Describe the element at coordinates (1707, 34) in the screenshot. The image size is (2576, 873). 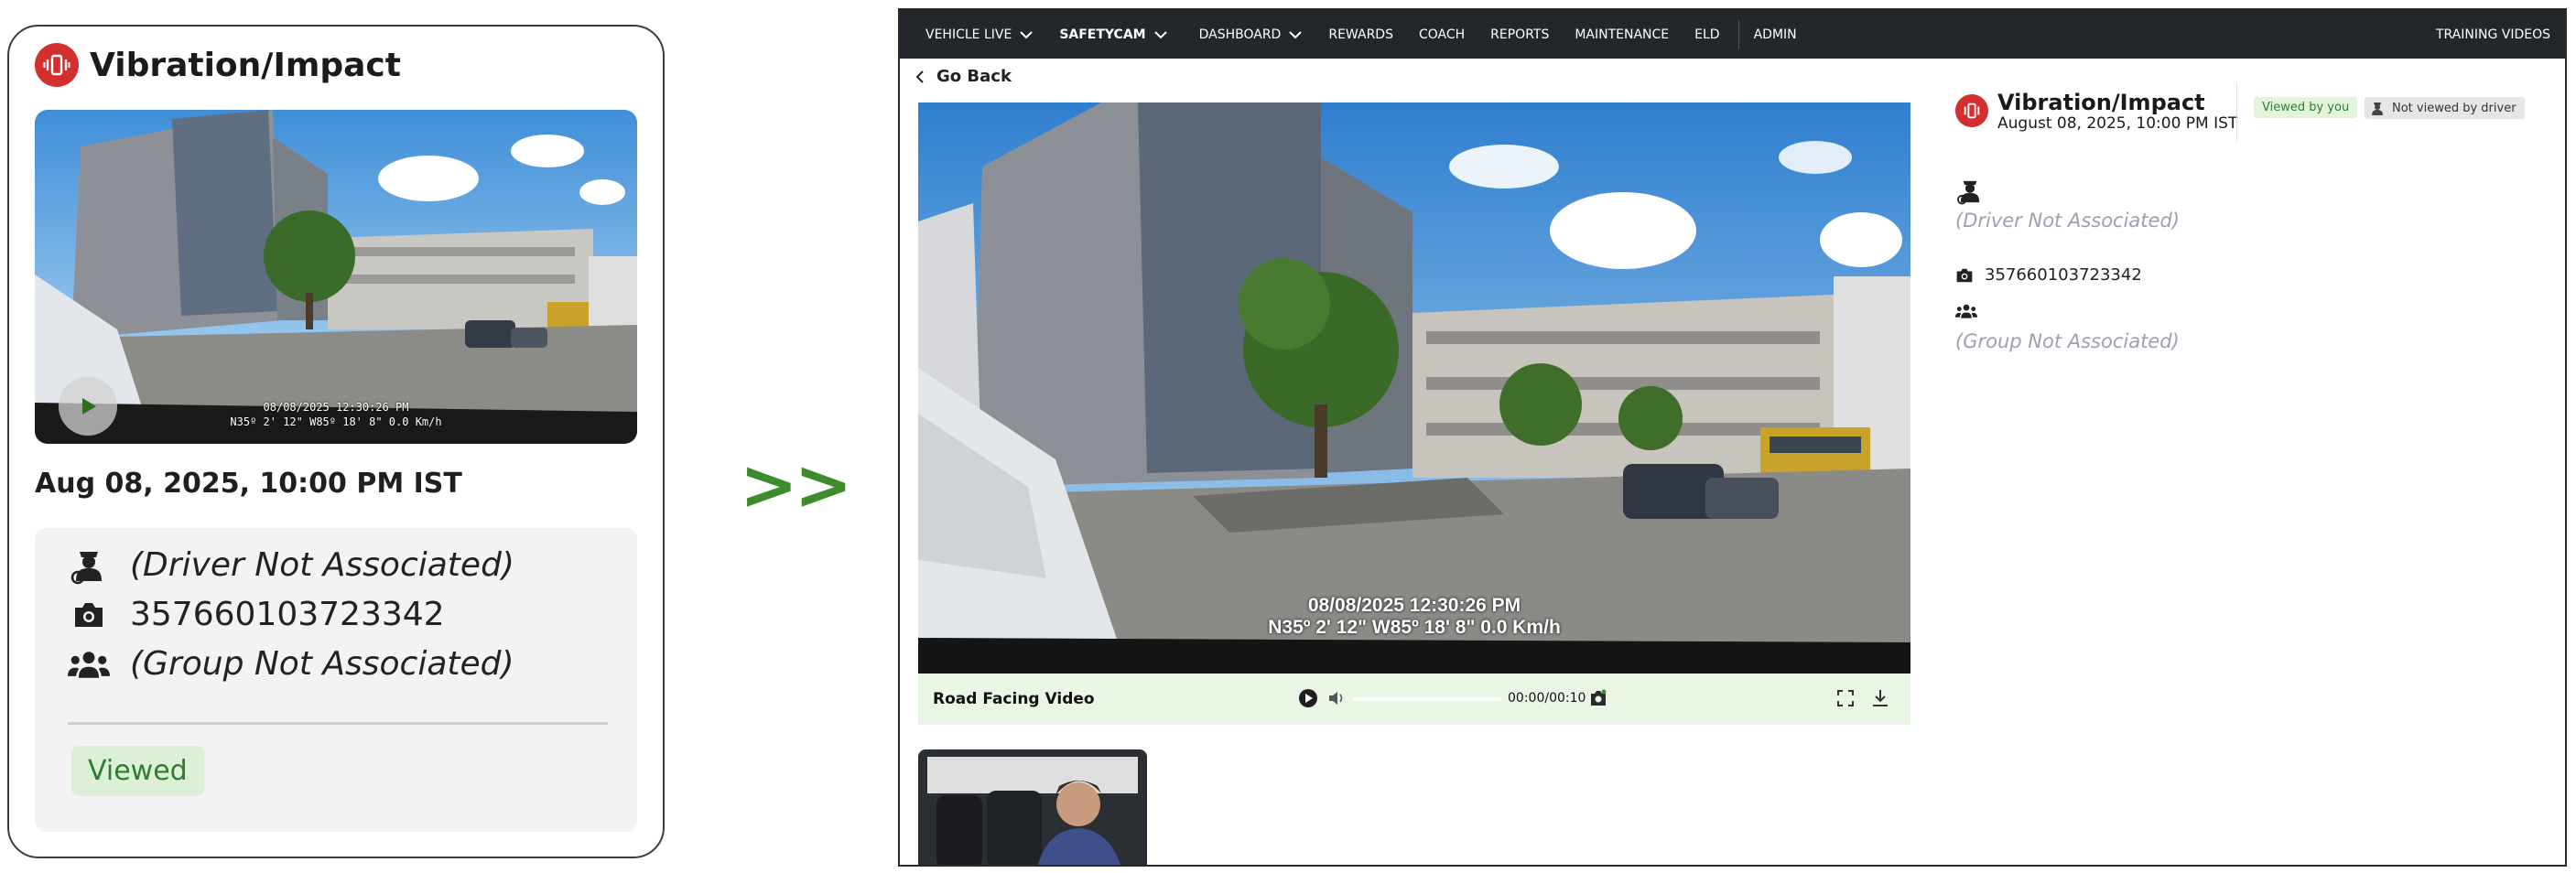
I see `nav-eld: ELD` at that location.